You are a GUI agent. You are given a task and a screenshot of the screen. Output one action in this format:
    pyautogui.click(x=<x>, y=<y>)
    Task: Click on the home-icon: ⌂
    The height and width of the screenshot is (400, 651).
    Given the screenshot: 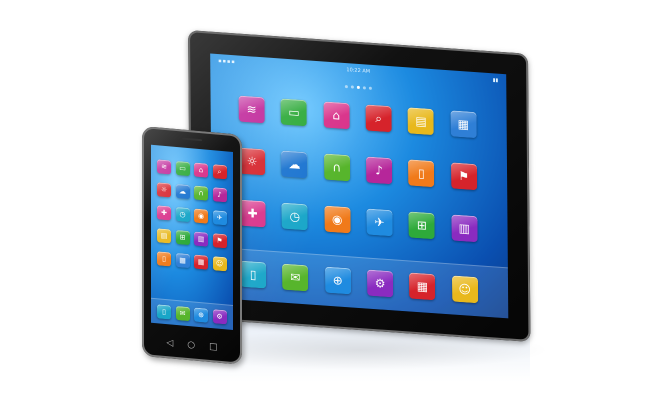 What is the action you would take?
    pyautogui.click(x=336, y=115)
    